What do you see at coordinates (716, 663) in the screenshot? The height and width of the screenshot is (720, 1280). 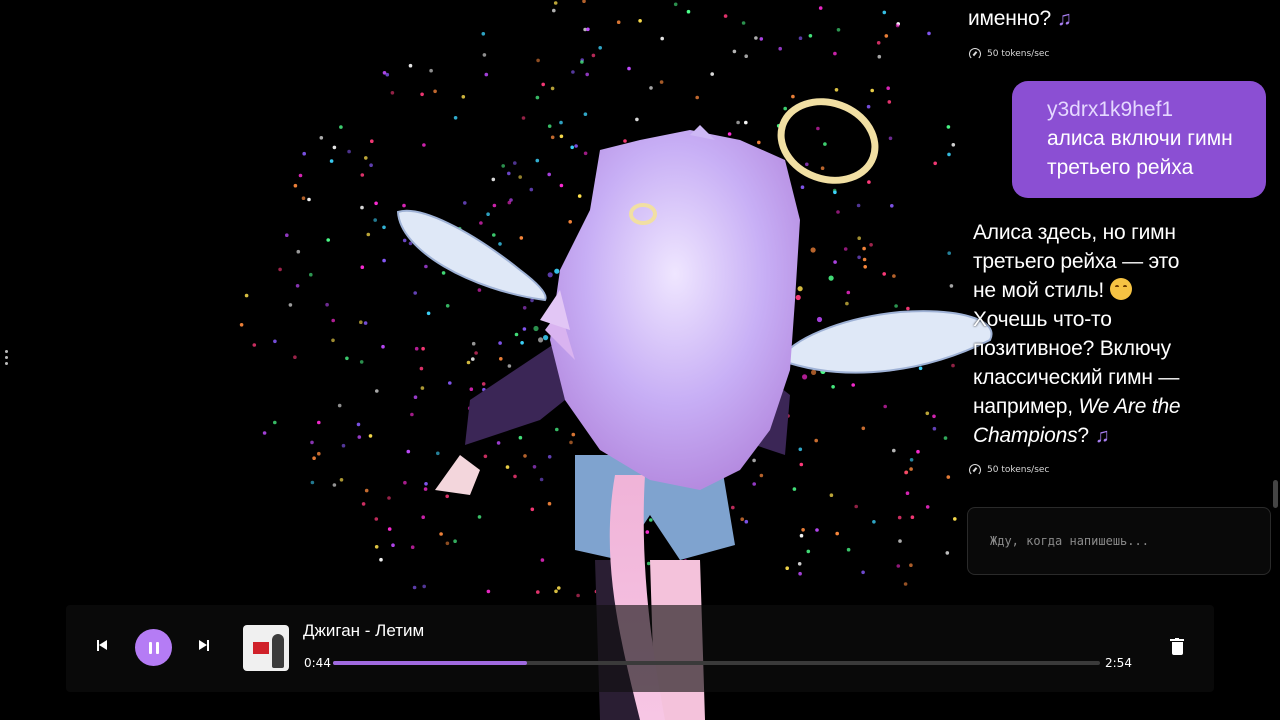 I see `progress-bar` at bounding box center [716, 663].